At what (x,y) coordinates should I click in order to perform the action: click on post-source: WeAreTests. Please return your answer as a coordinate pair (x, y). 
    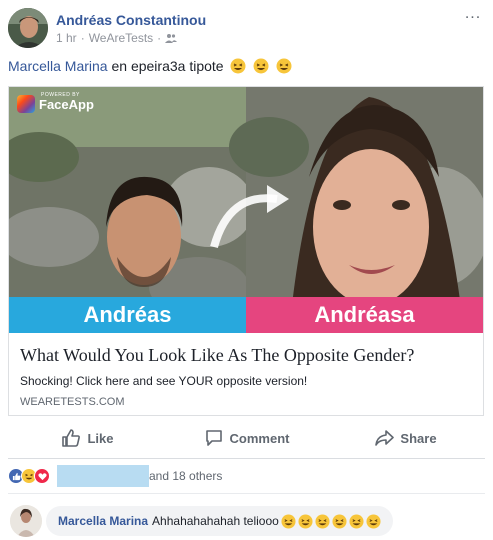
    Looking at the image, I should click on (121, 38).